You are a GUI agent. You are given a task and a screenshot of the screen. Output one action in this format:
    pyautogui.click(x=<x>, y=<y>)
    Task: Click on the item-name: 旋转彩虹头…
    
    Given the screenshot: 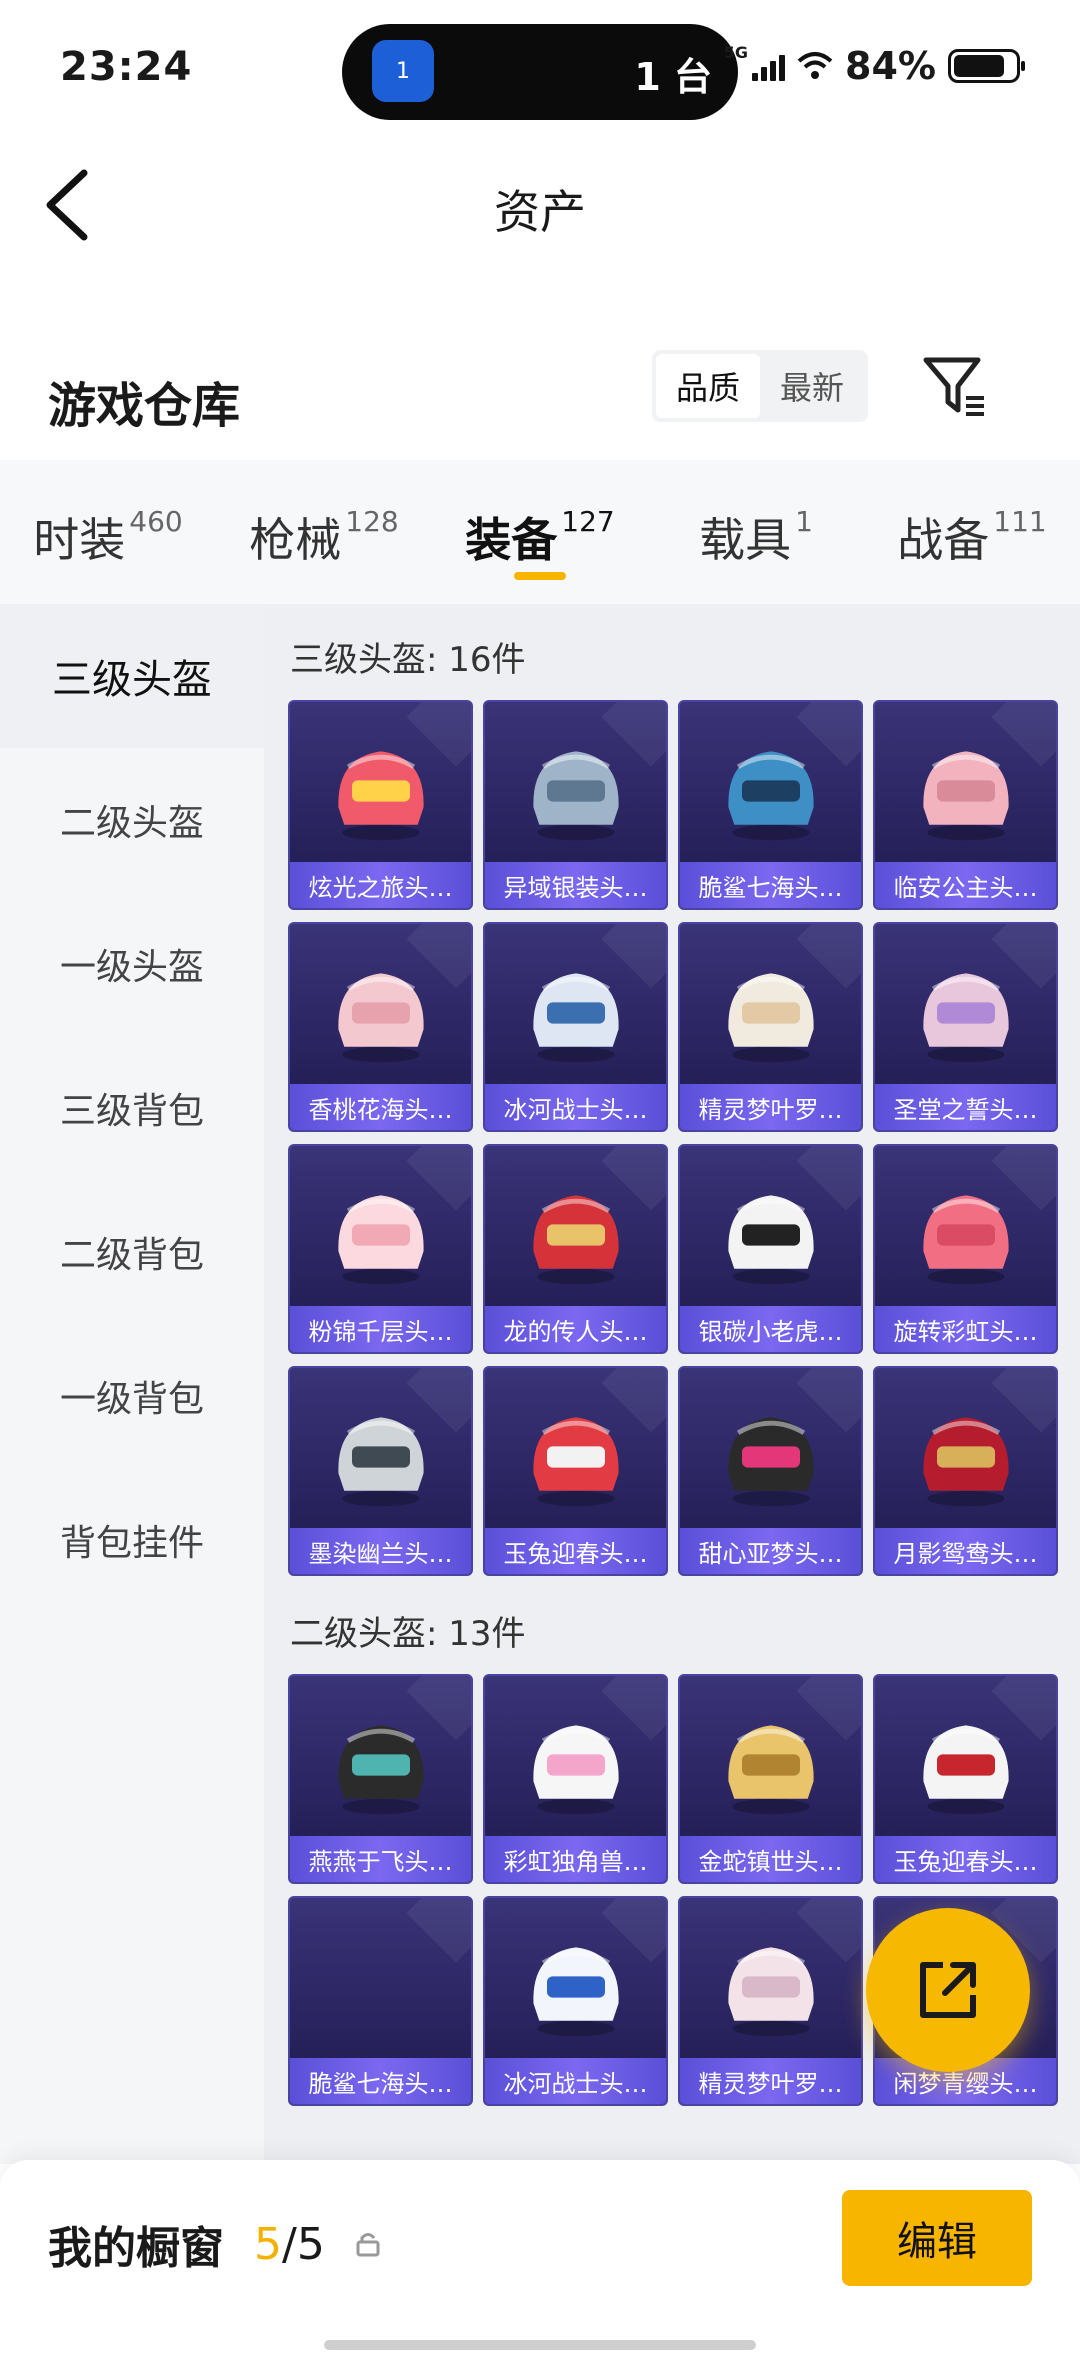 What is the action you would take?
    pyautogui.click(x=965, y=1329)
    